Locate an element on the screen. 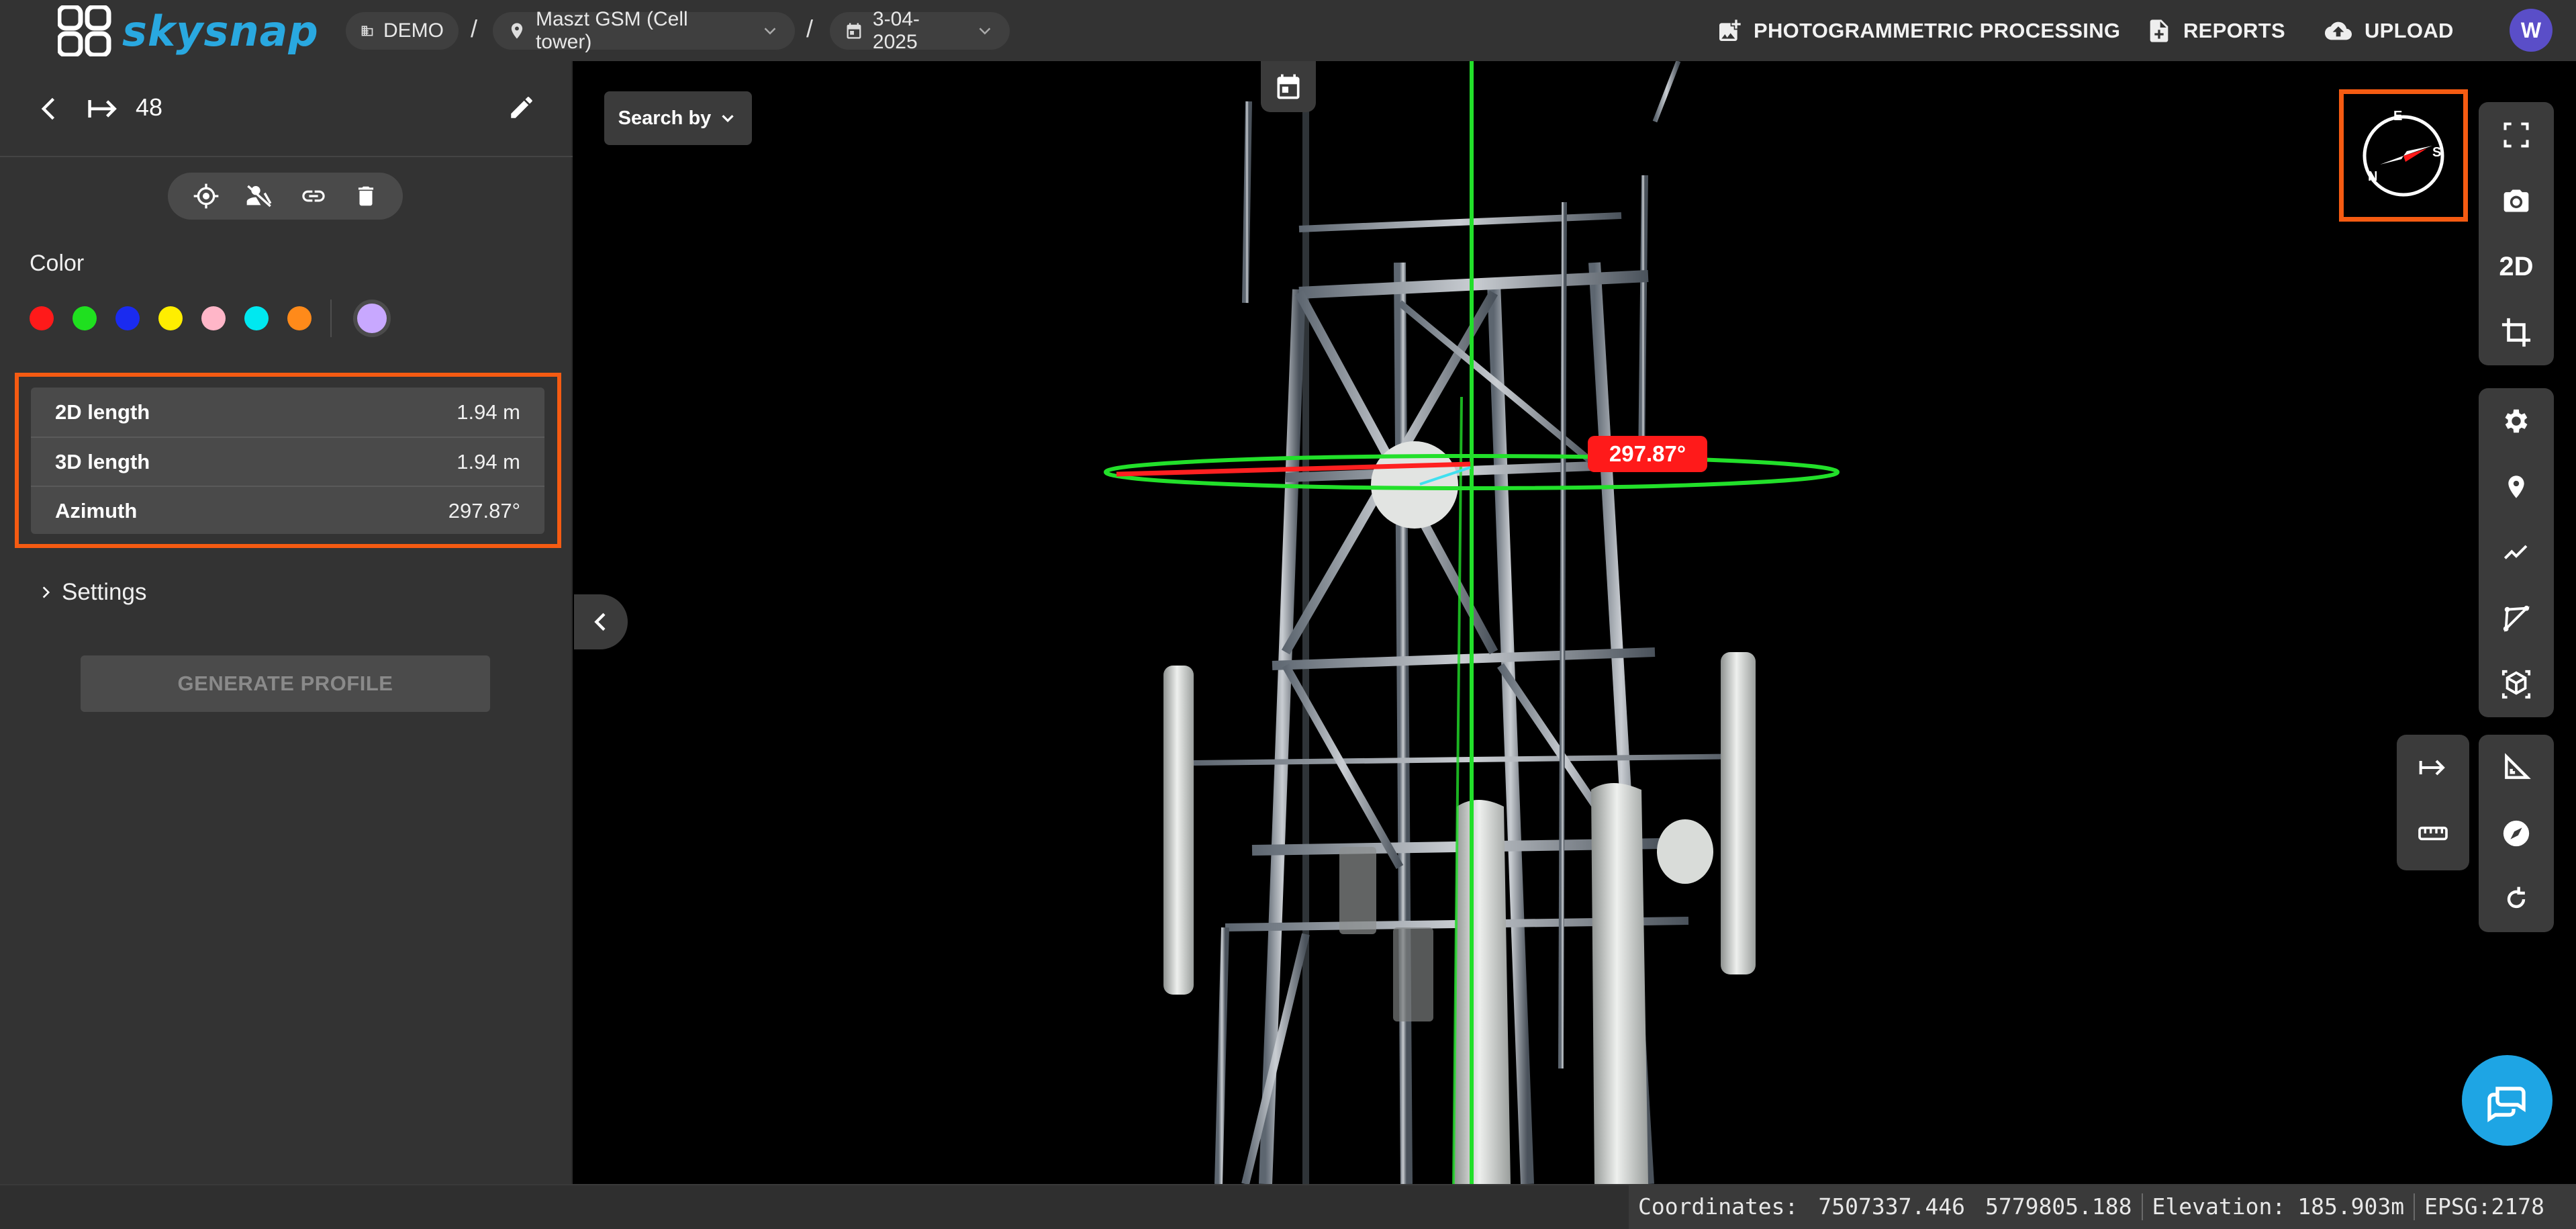 This screenshot has width=2576, height=1229. distance-tool-button is located at coordinates (2433, 768).